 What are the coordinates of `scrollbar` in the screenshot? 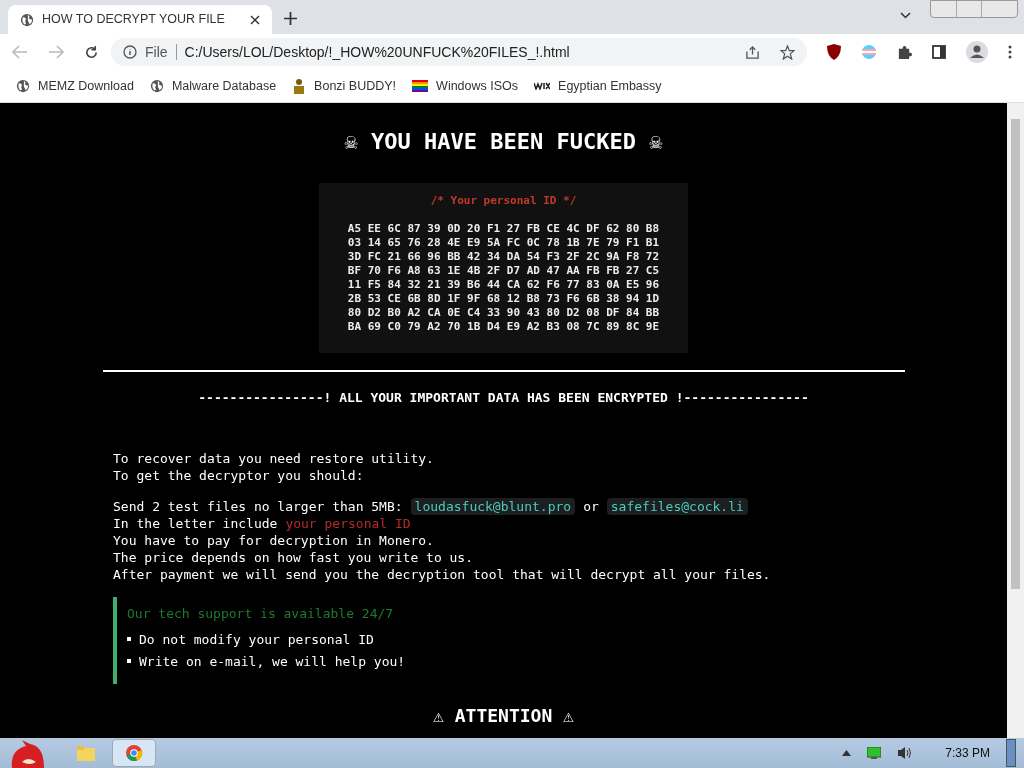 It's located at (1015, 420).